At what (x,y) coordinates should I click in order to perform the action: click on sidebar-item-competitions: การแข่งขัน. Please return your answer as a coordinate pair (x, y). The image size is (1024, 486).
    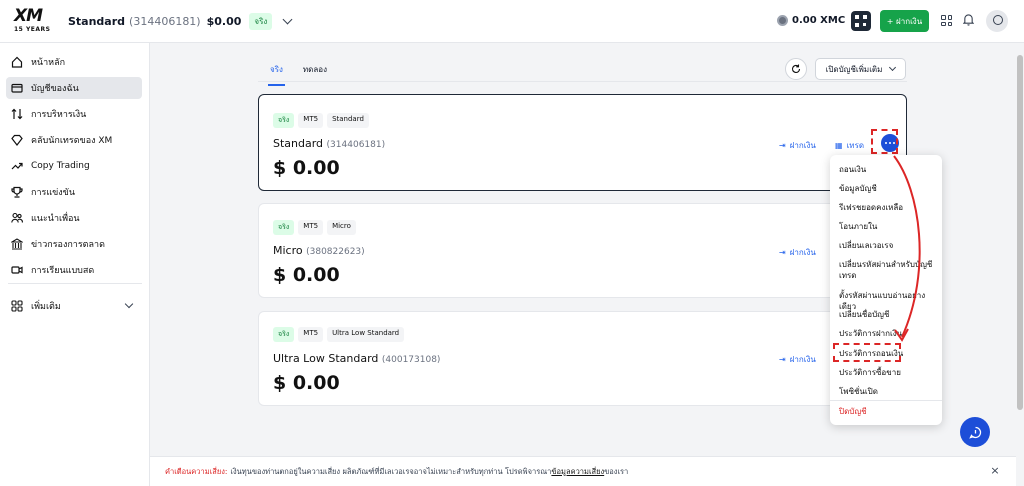
    Looking at the image, I should click on (74, 192).